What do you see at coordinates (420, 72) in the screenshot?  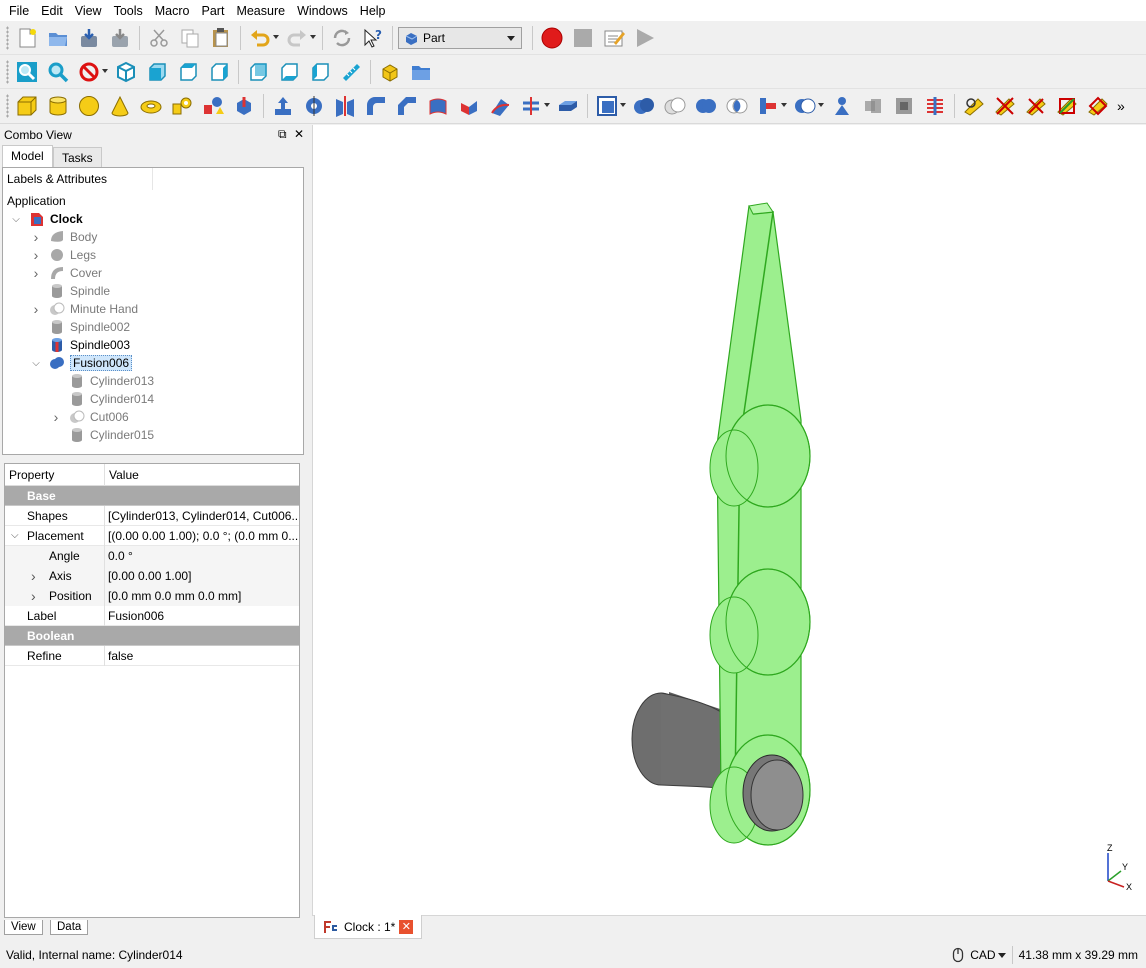 I see `create-group-icon` at bounding box center [420, 72].